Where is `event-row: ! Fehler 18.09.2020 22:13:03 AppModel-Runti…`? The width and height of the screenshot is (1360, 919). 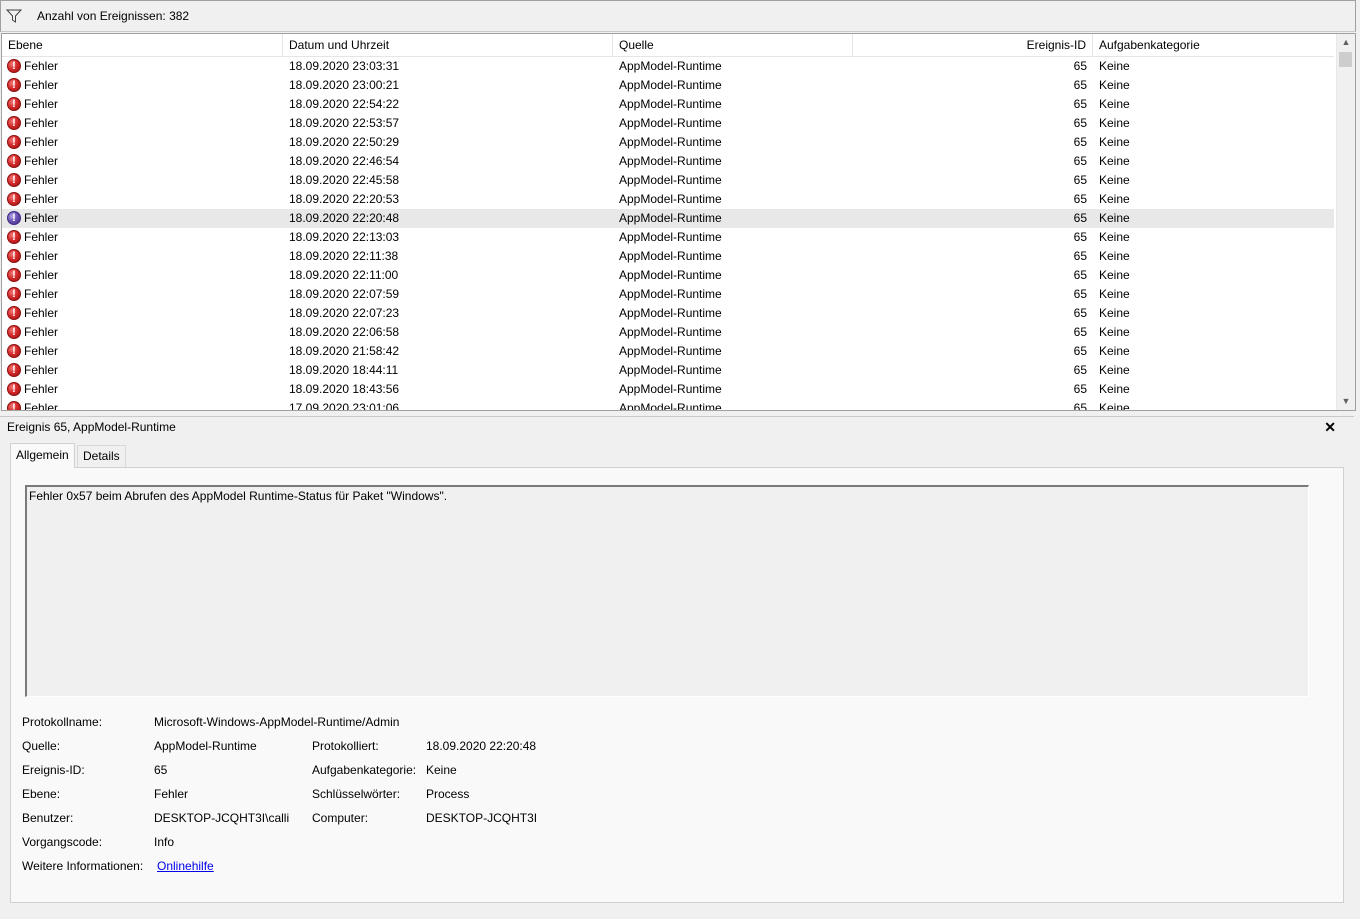
event-row: ! Fehler 18.09.2020 22:13:03 AppModel-Runti… is located at coordinates (668, 237).